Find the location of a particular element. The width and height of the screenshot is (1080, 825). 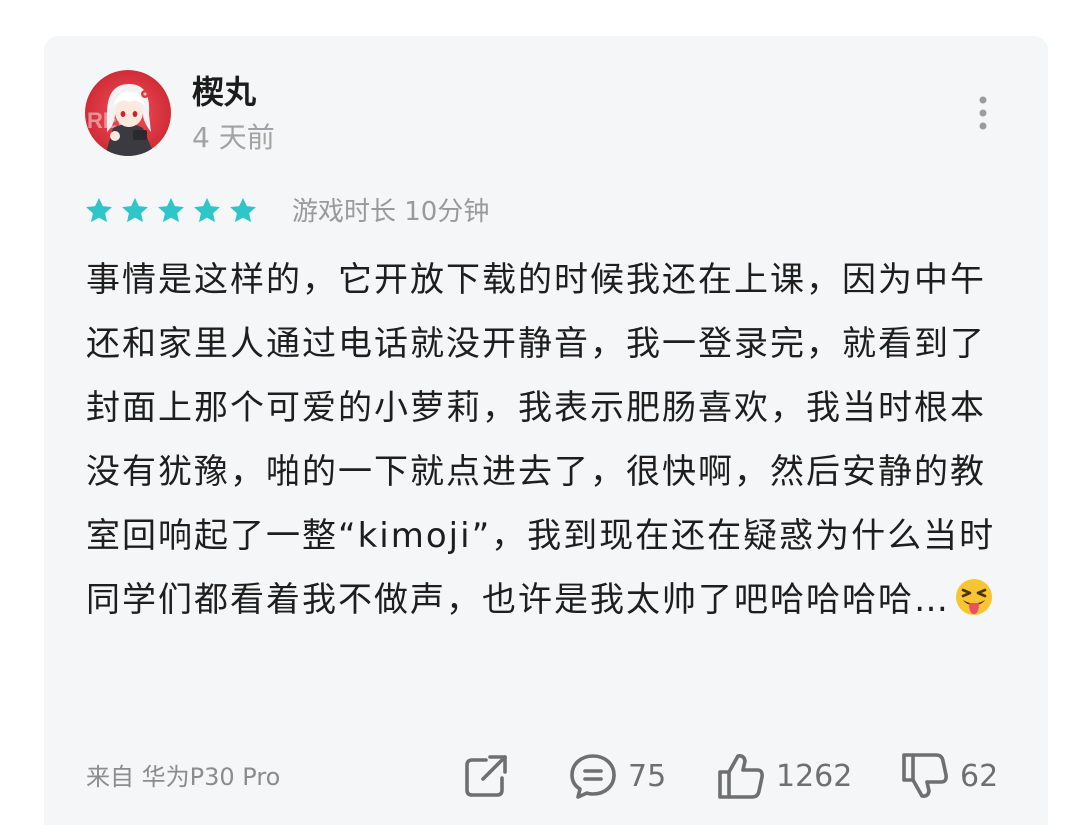

dislike-count: 62 is located at coordinates (979, 776).